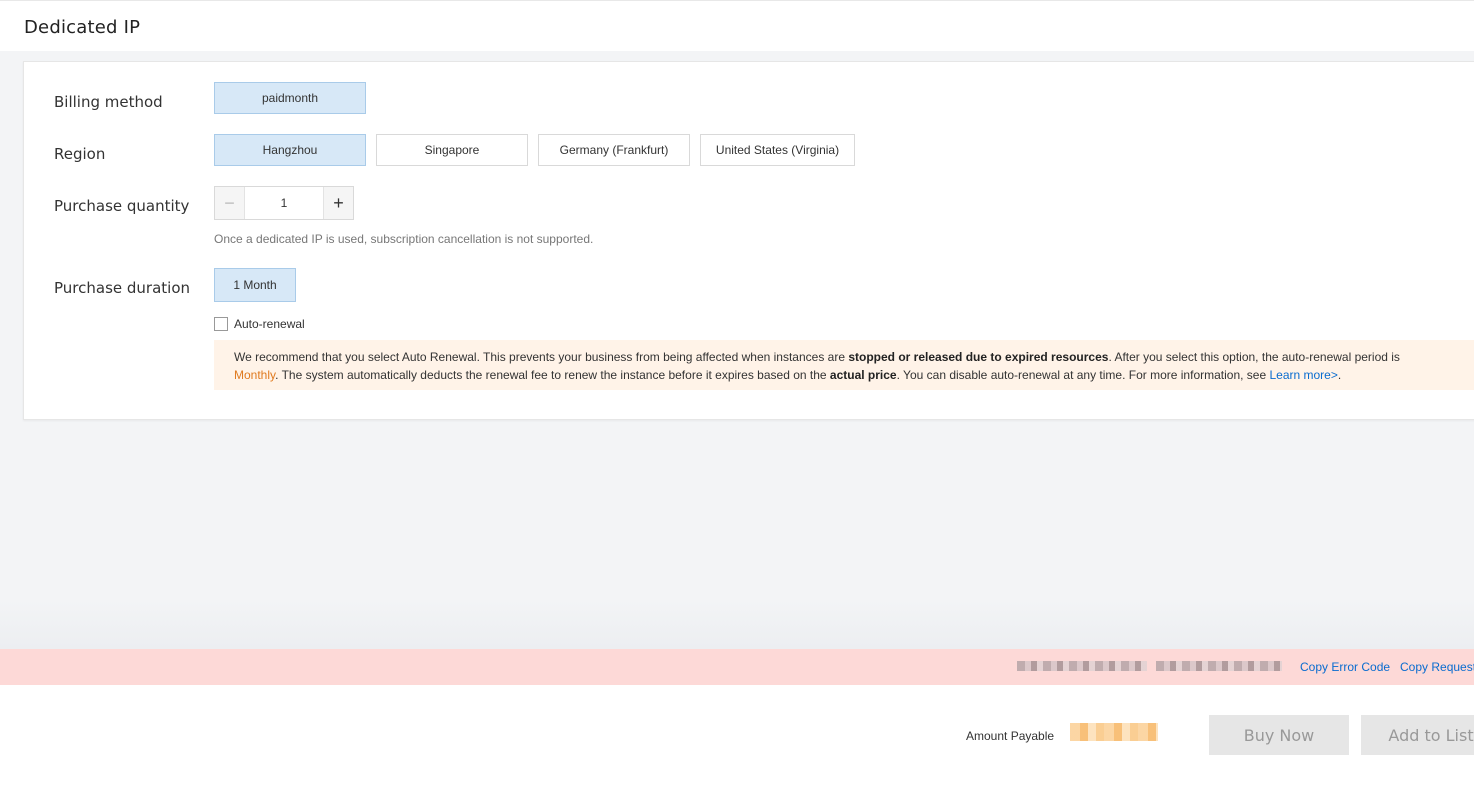  What do you see at coordinates (777, 150) in the screenshot?
I see `region-option-virginia: United States (Virginia)` at bounding box center [777, 150].